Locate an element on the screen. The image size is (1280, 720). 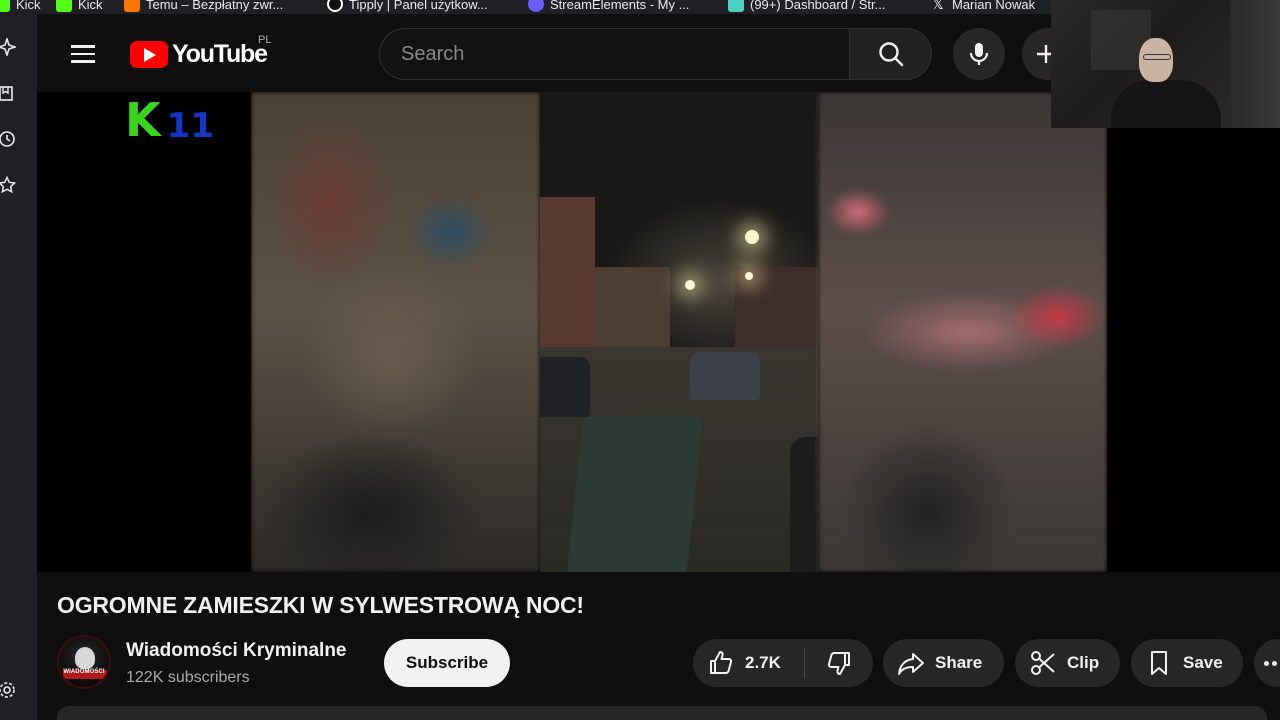
description-box is located at coordinates (662, 713).